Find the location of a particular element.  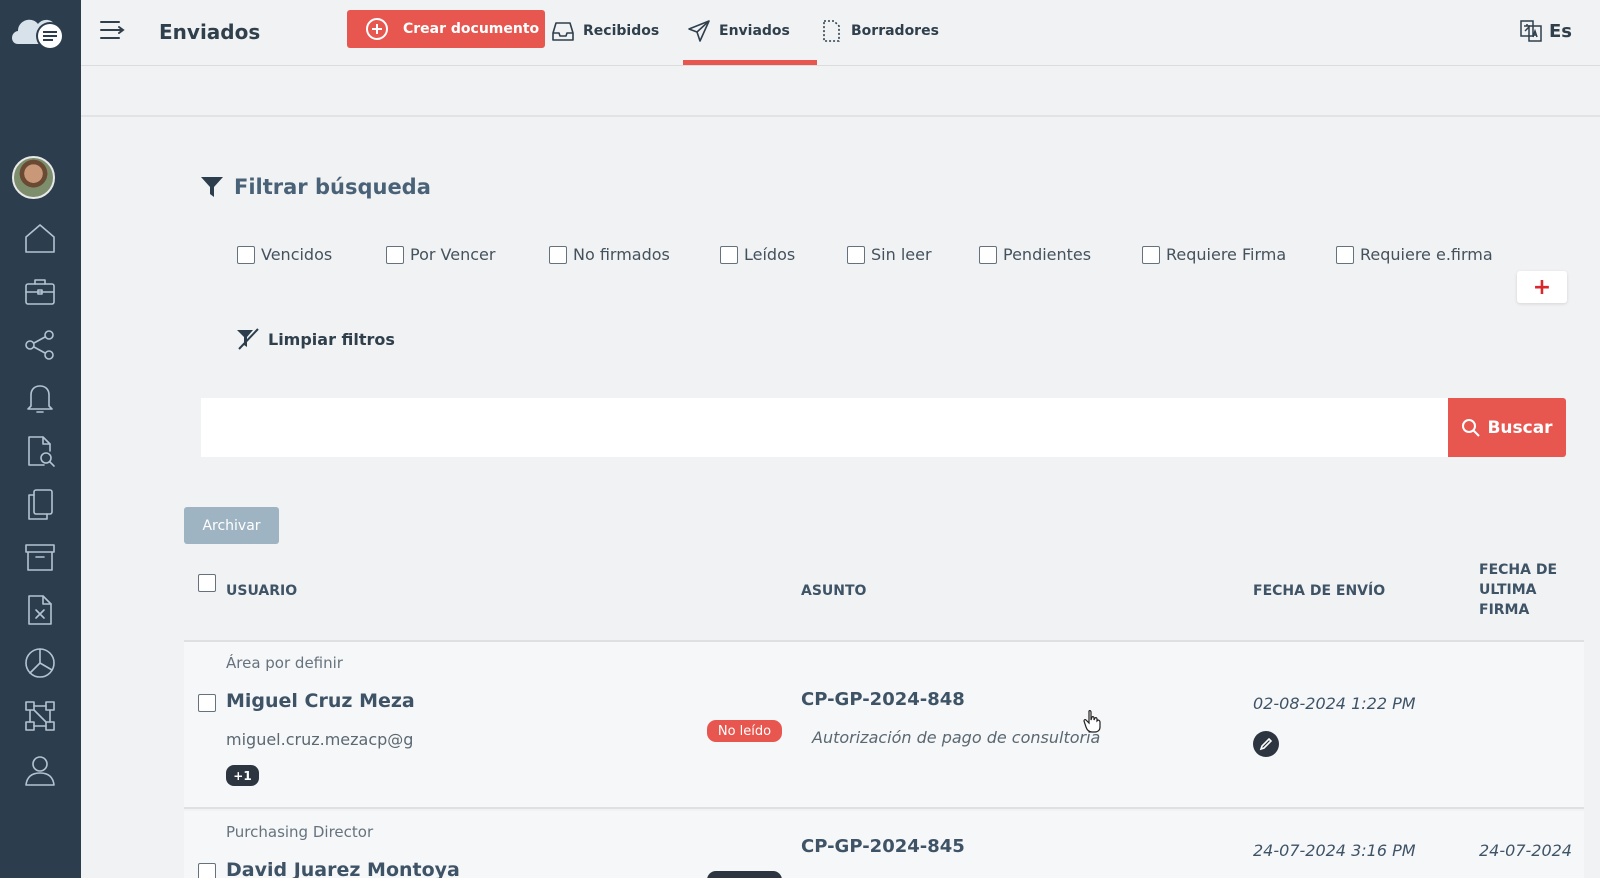

filter-leidos: Leídos is located at coordinates (757, 254).